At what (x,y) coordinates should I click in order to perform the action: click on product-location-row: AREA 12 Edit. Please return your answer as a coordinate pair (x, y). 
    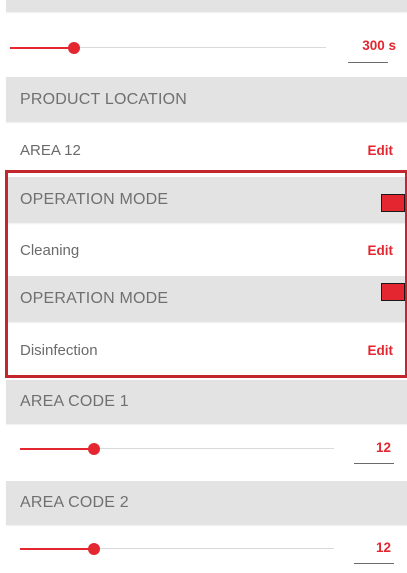
    Looking at the image, I should click on (206, 150).